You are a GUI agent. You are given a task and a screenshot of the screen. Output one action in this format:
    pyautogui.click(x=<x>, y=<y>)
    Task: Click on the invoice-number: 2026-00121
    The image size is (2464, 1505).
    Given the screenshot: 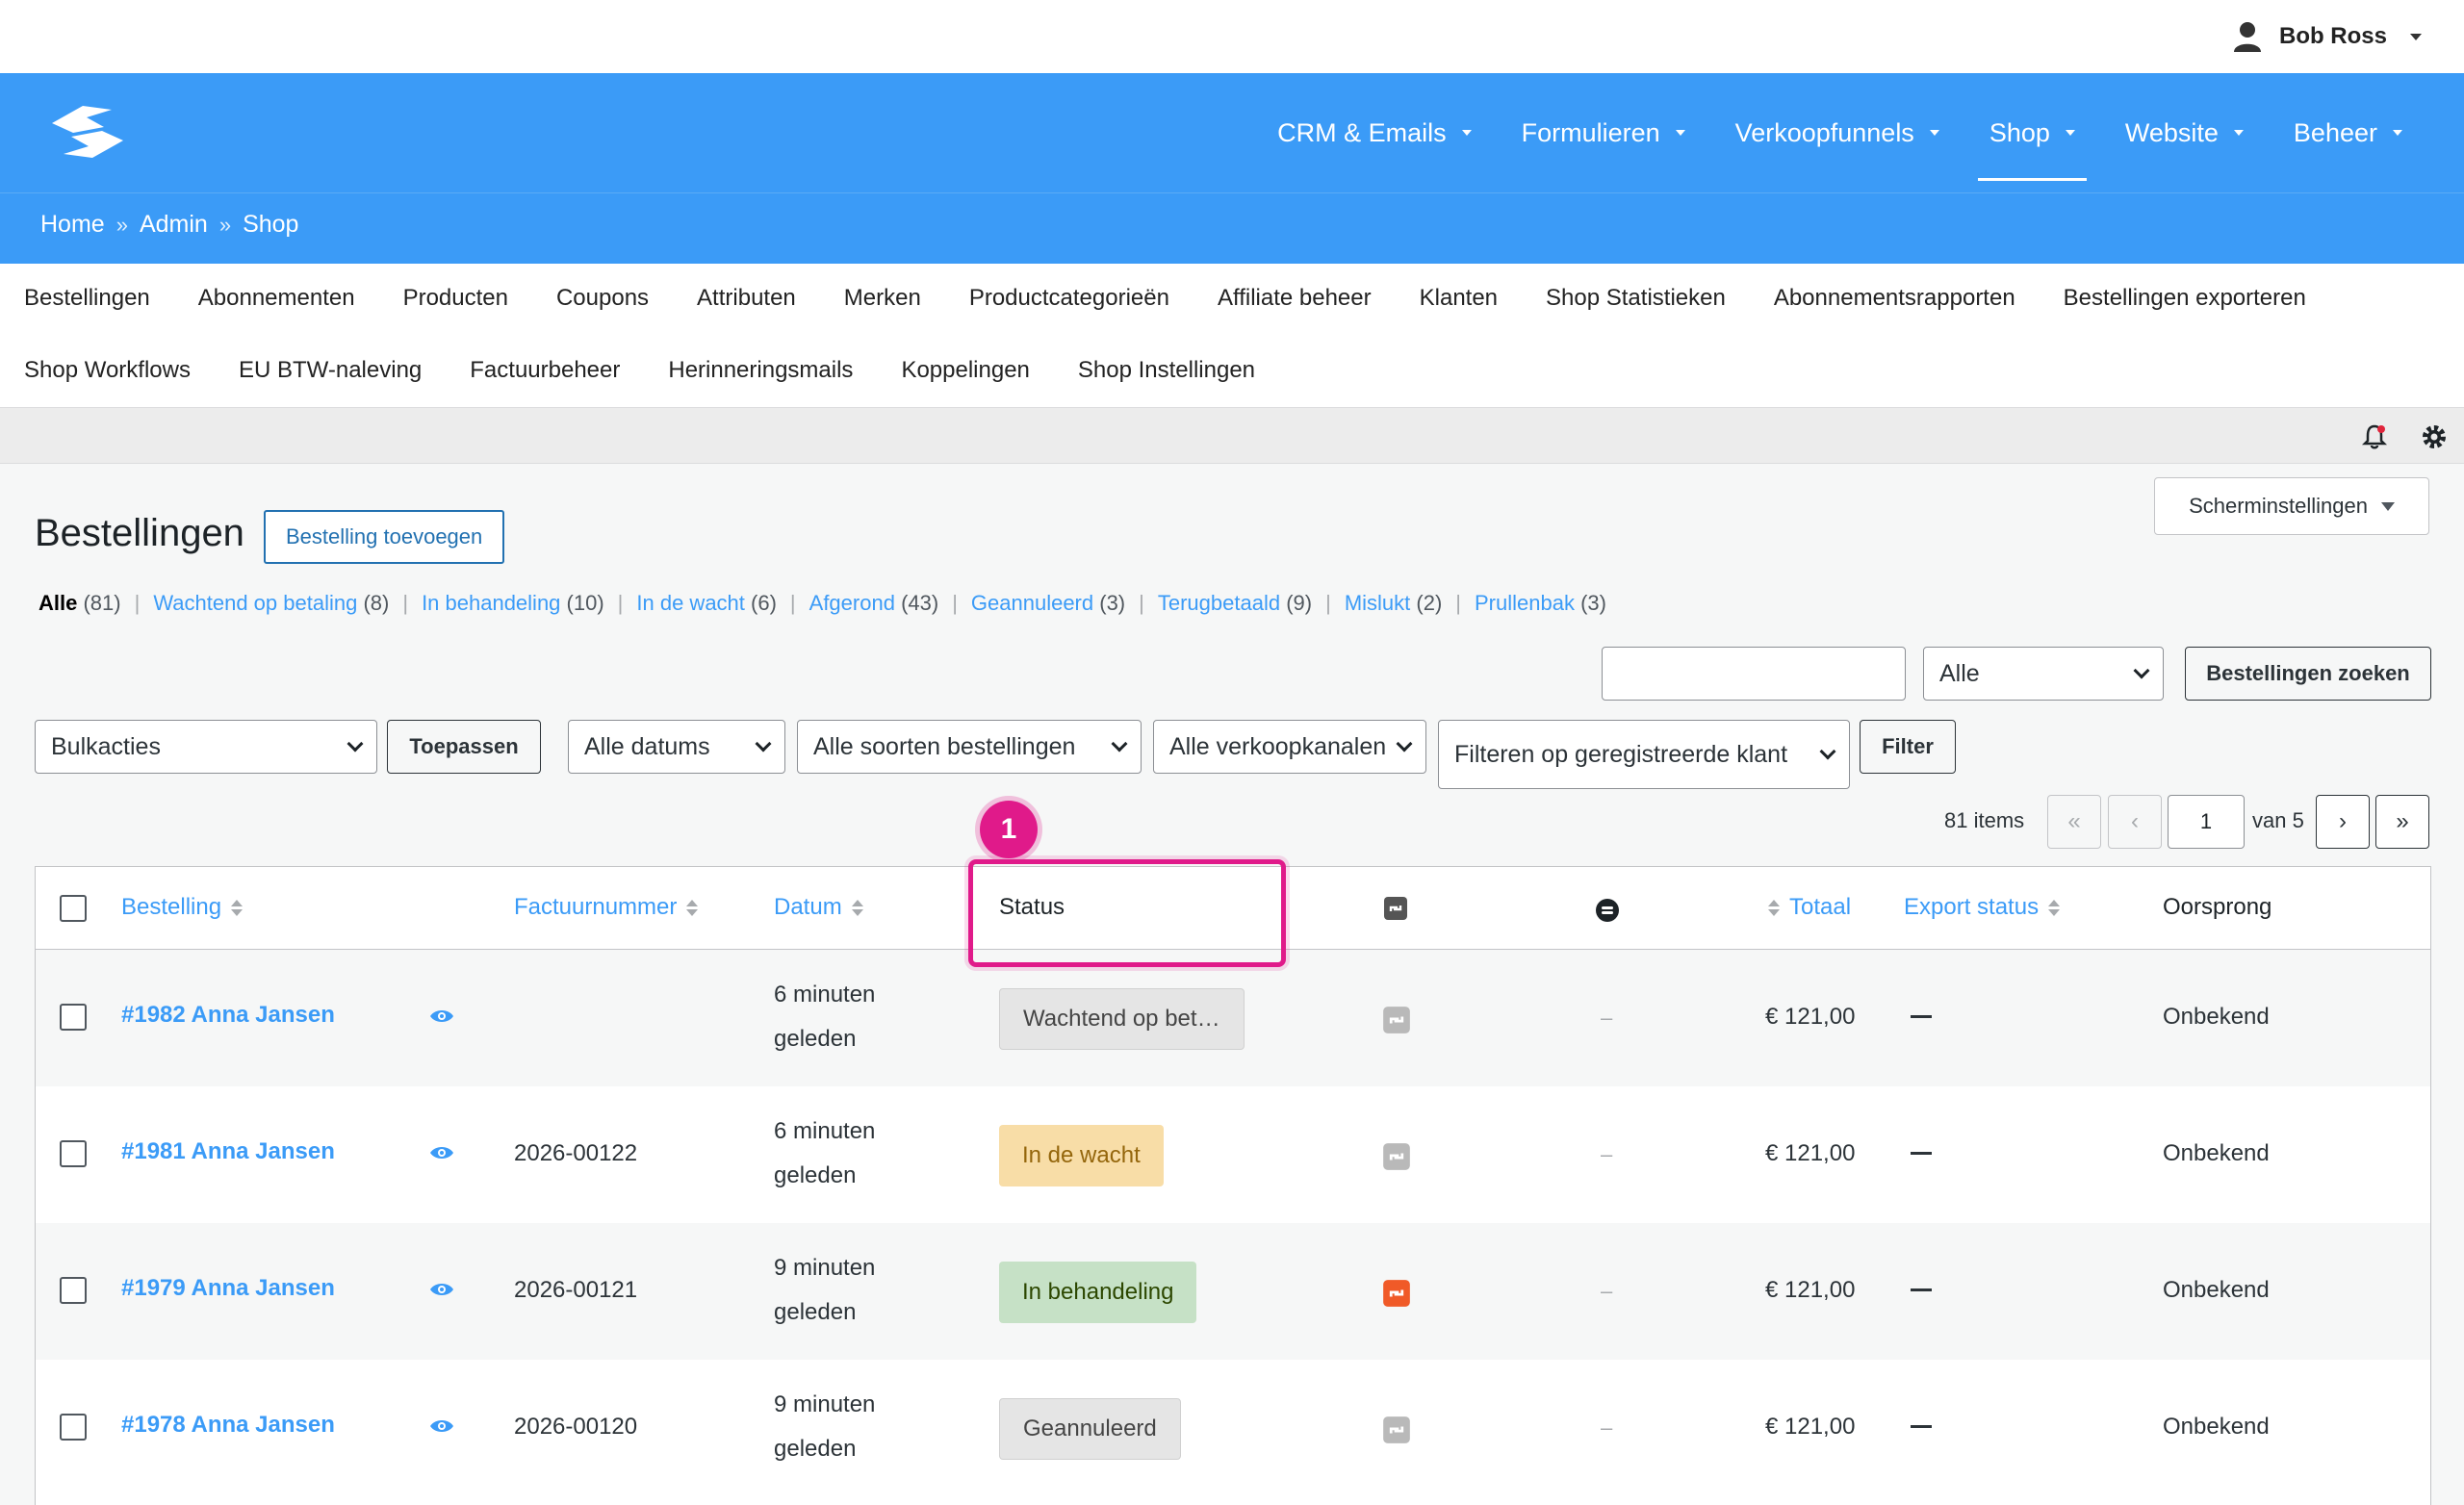 What is the action you would take?
    pyautogui.click(x=576, y=1290)
    